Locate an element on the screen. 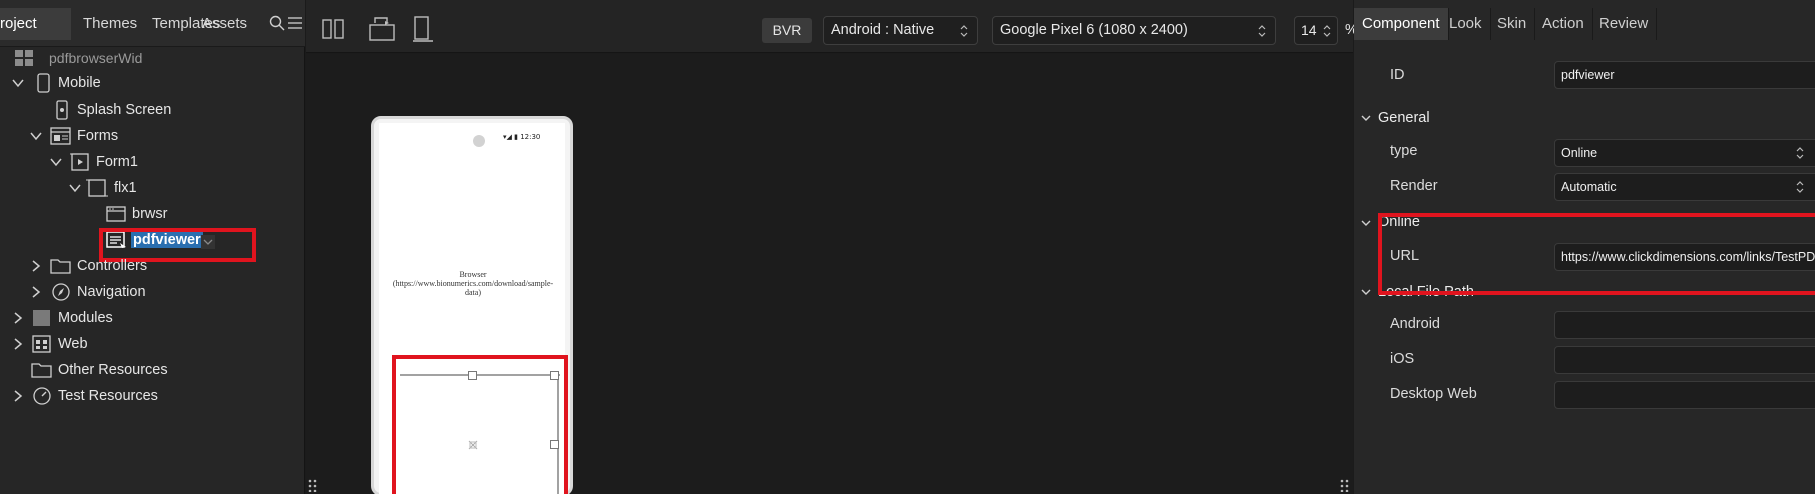 This screenshot has height=494, width=1815. tab-themes: Themes is located at coordinates (110, 23).